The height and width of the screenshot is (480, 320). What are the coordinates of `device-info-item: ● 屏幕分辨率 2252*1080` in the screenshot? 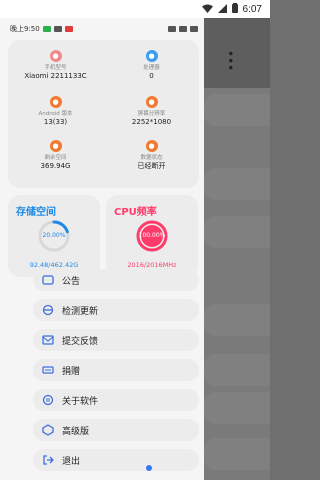 It's located at (151, 111).